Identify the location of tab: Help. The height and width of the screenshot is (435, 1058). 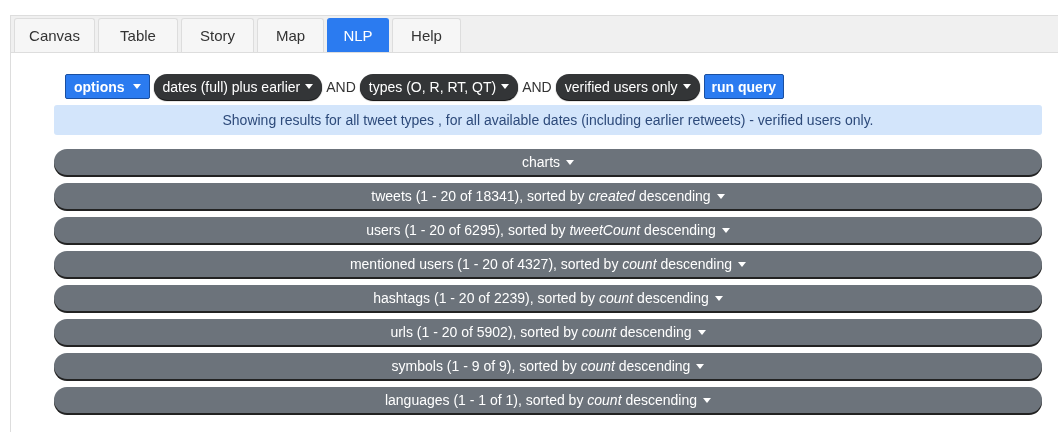
(426, 35).